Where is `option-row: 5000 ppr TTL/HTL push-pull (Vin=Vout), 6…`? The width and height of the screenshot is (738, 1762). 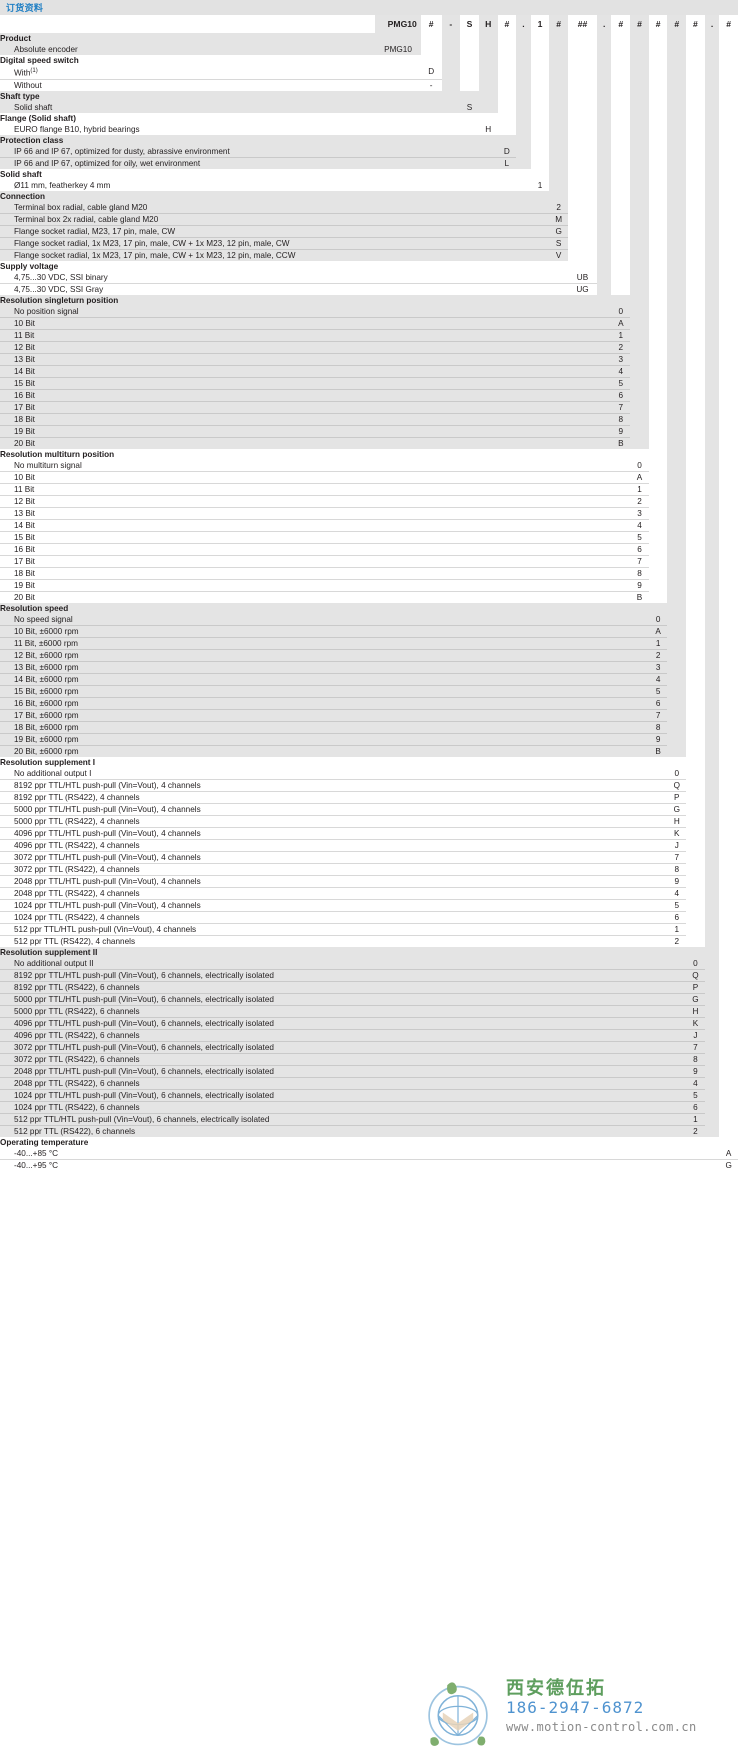 option-row: 5000 ppr TTL/HTL push-pull (Vin=Vout), 6… is located at coordinates (369, 999).